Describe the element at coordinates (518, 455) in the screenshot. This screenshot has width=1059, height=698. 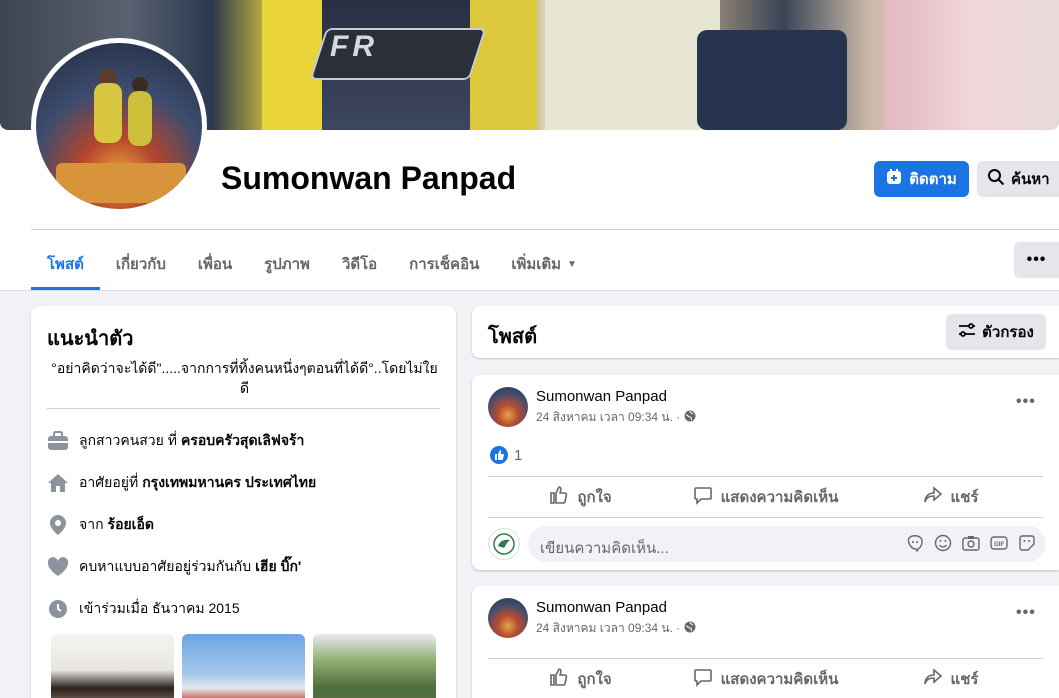
I see `reaction-count: 1` at that location.